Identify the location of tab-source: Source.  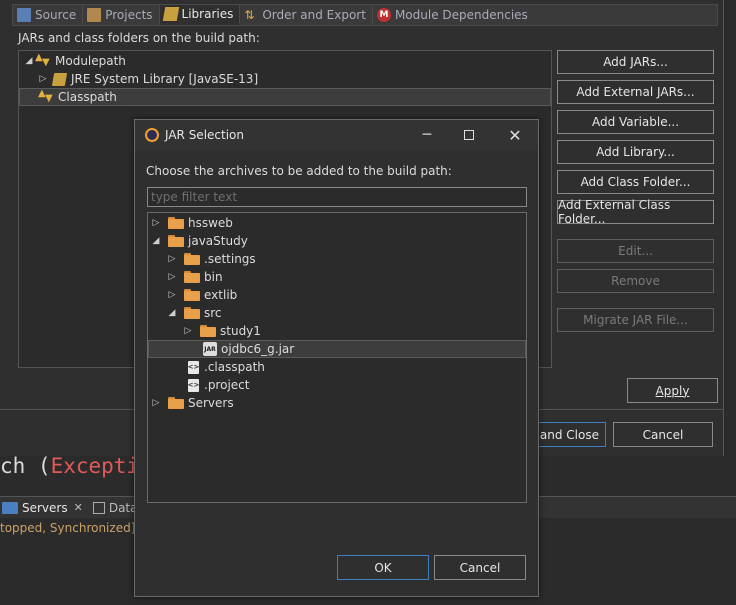
(48, 15).